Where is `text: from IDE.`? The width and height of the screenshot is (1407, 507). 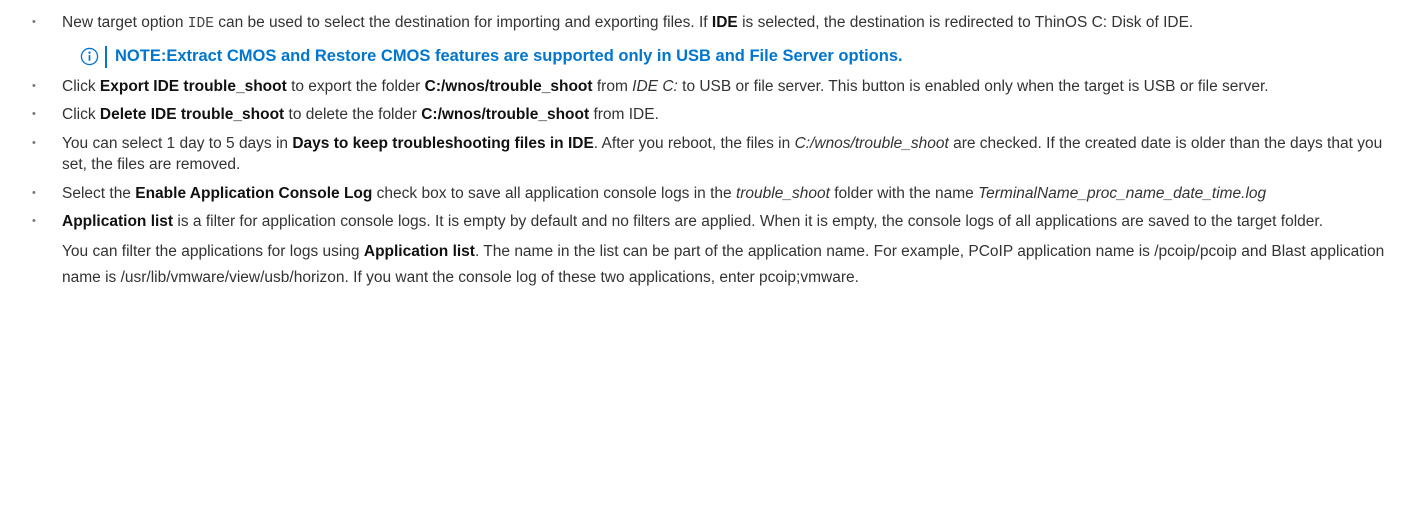
text: from IDE. is located at coordinates (624, 114).